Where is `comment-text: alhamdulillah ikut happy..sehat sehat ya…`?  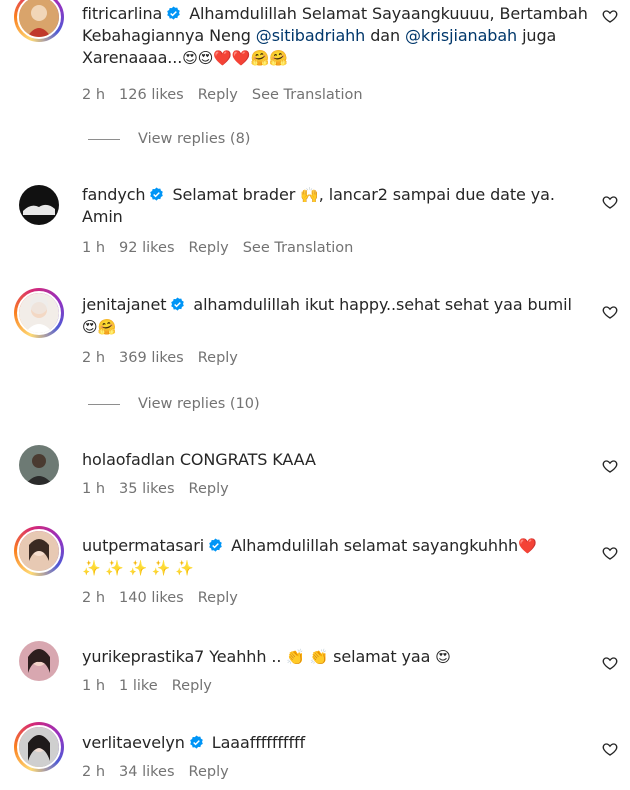
comment-text: alhamdulillah ikut happy..sehat sehat ya… is located at coordinates (382, 304).